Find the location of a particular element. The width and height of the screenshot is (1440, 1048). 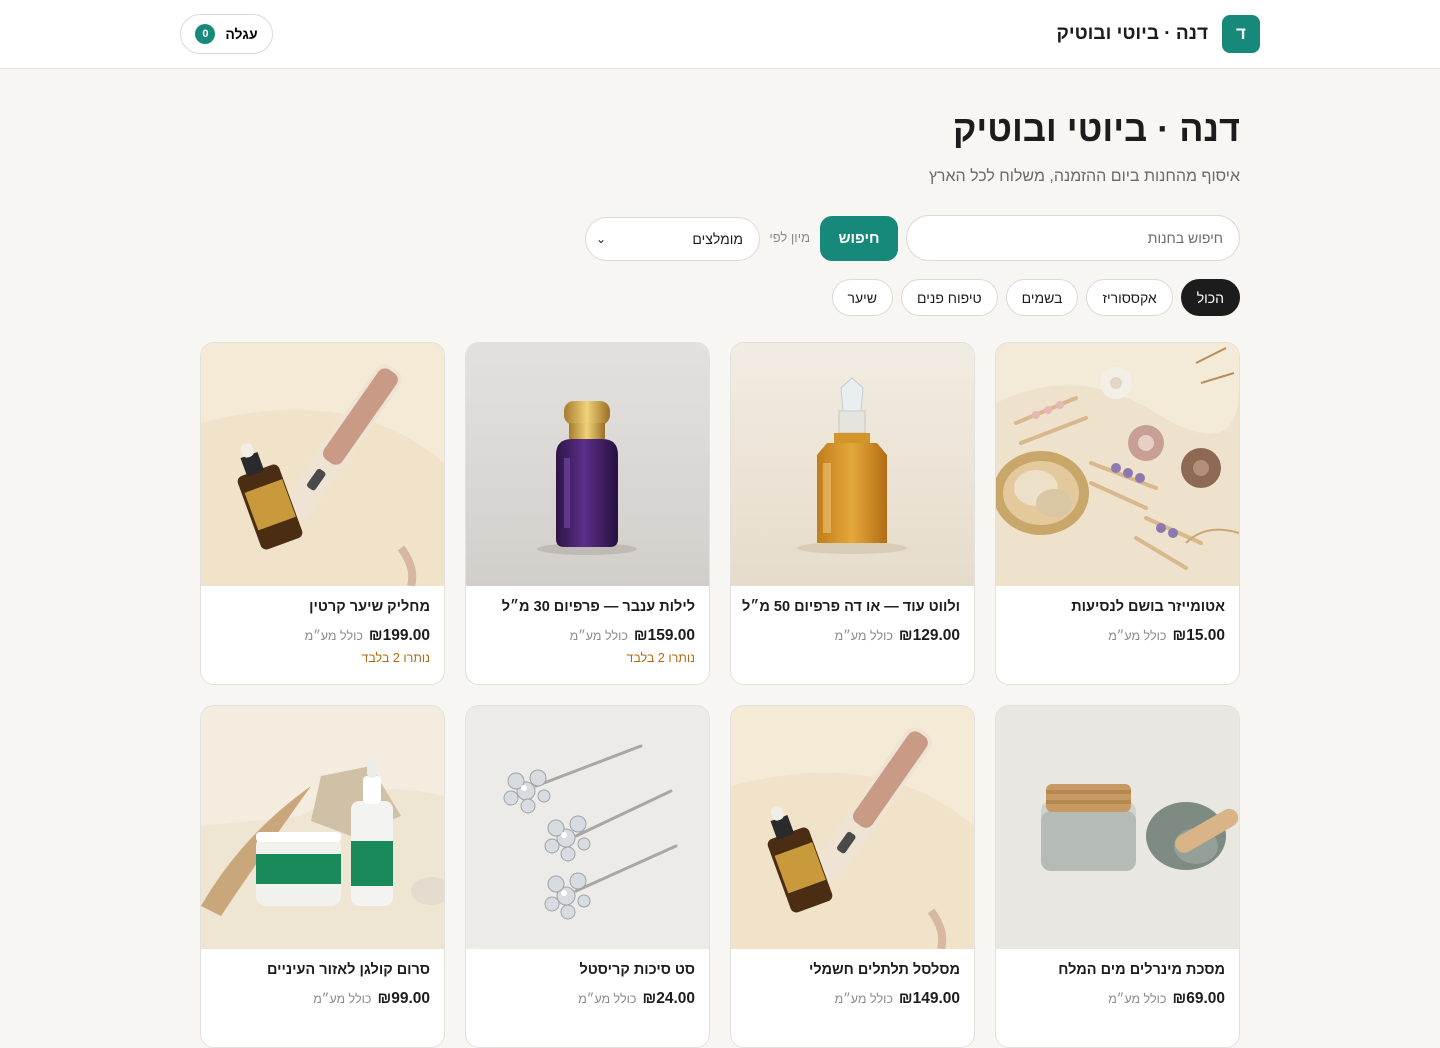

cart-button: עגלה 0 is located at coordinates (226, 34).